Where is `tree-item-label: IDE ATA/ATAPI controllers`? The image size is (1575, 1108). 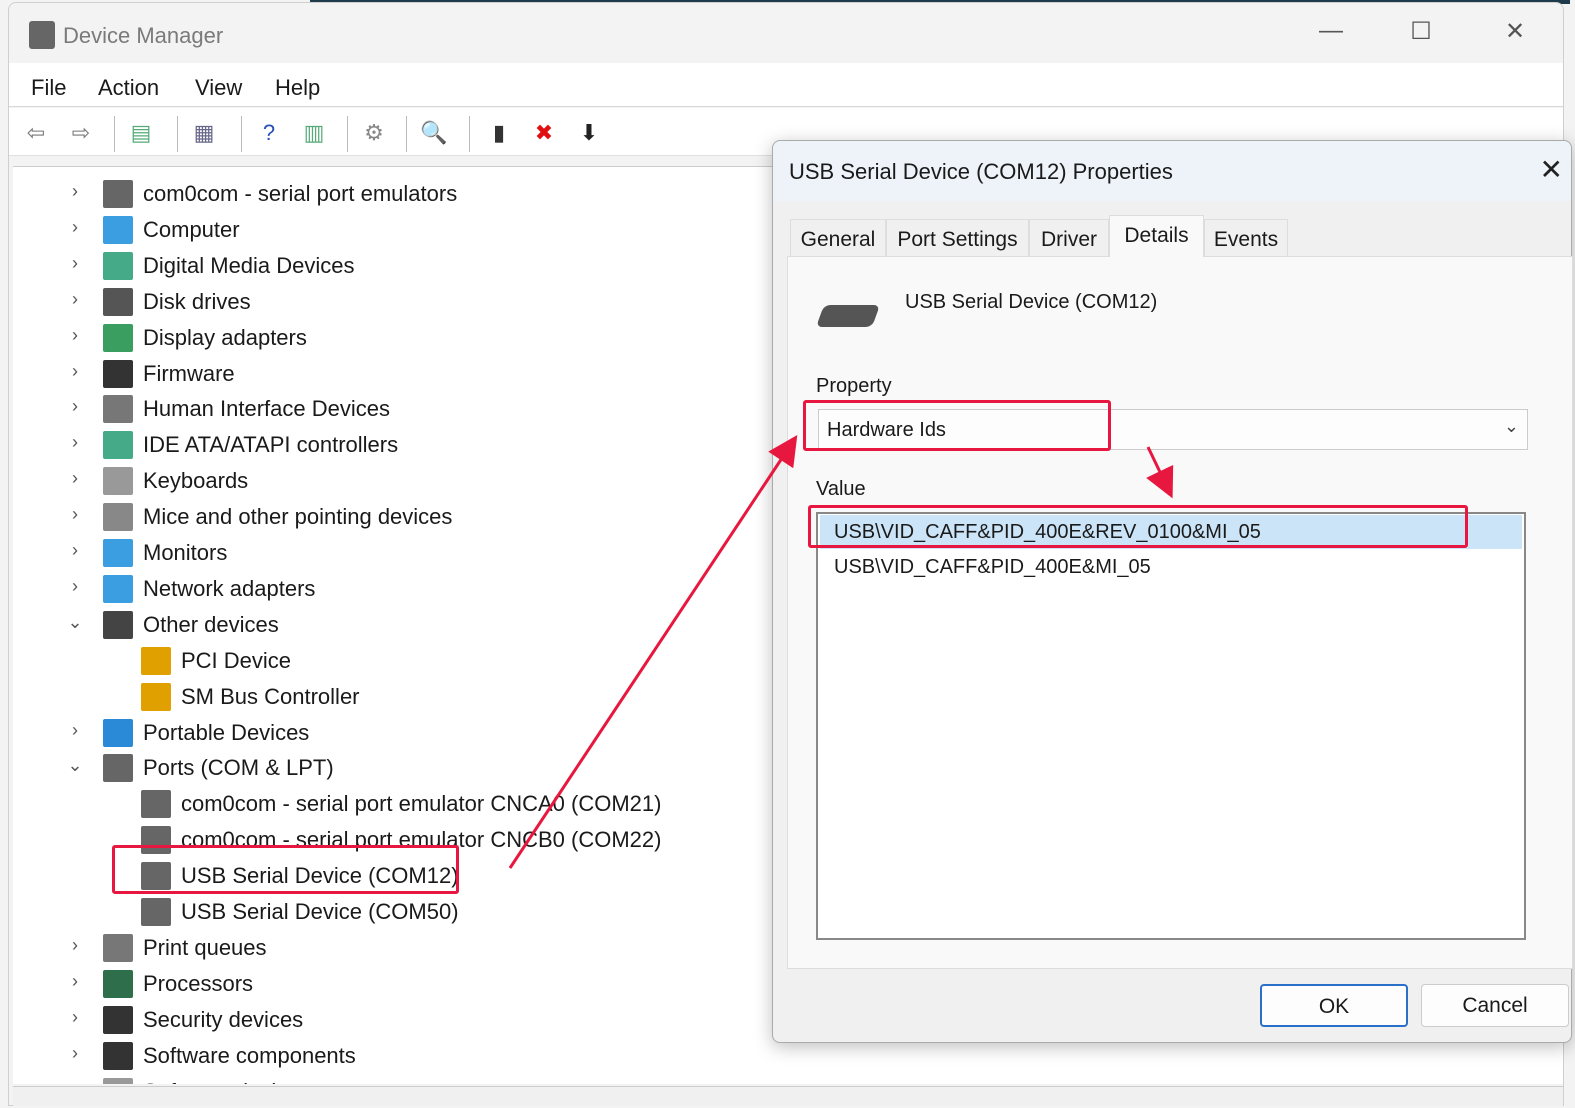 tree-item-label: IDE ATA/ATAPI controllers is located at coordinates (271, 445).